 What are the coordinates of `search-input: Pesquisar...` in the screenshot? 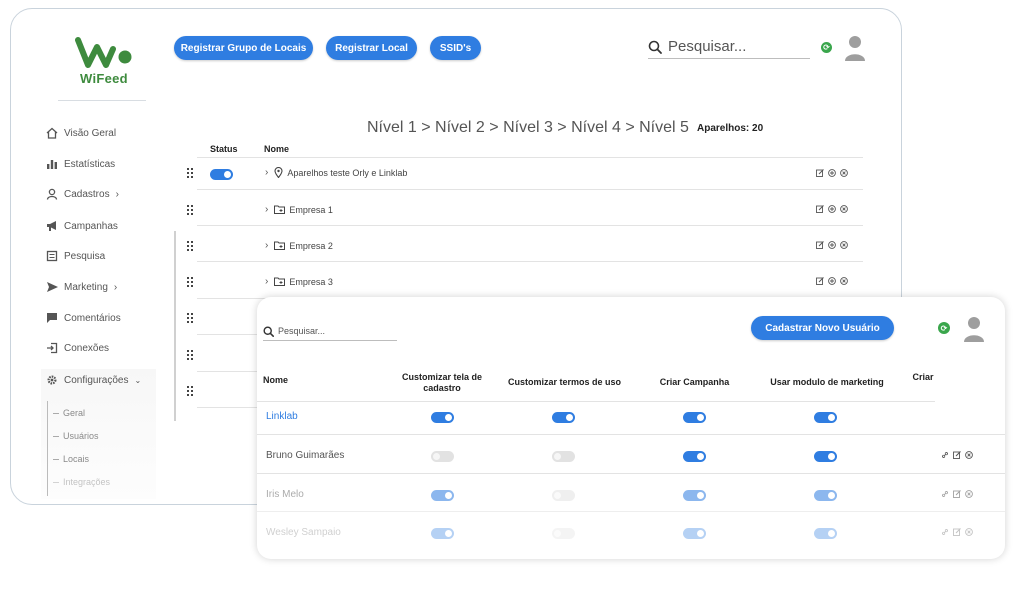 It's located at (729, 47).